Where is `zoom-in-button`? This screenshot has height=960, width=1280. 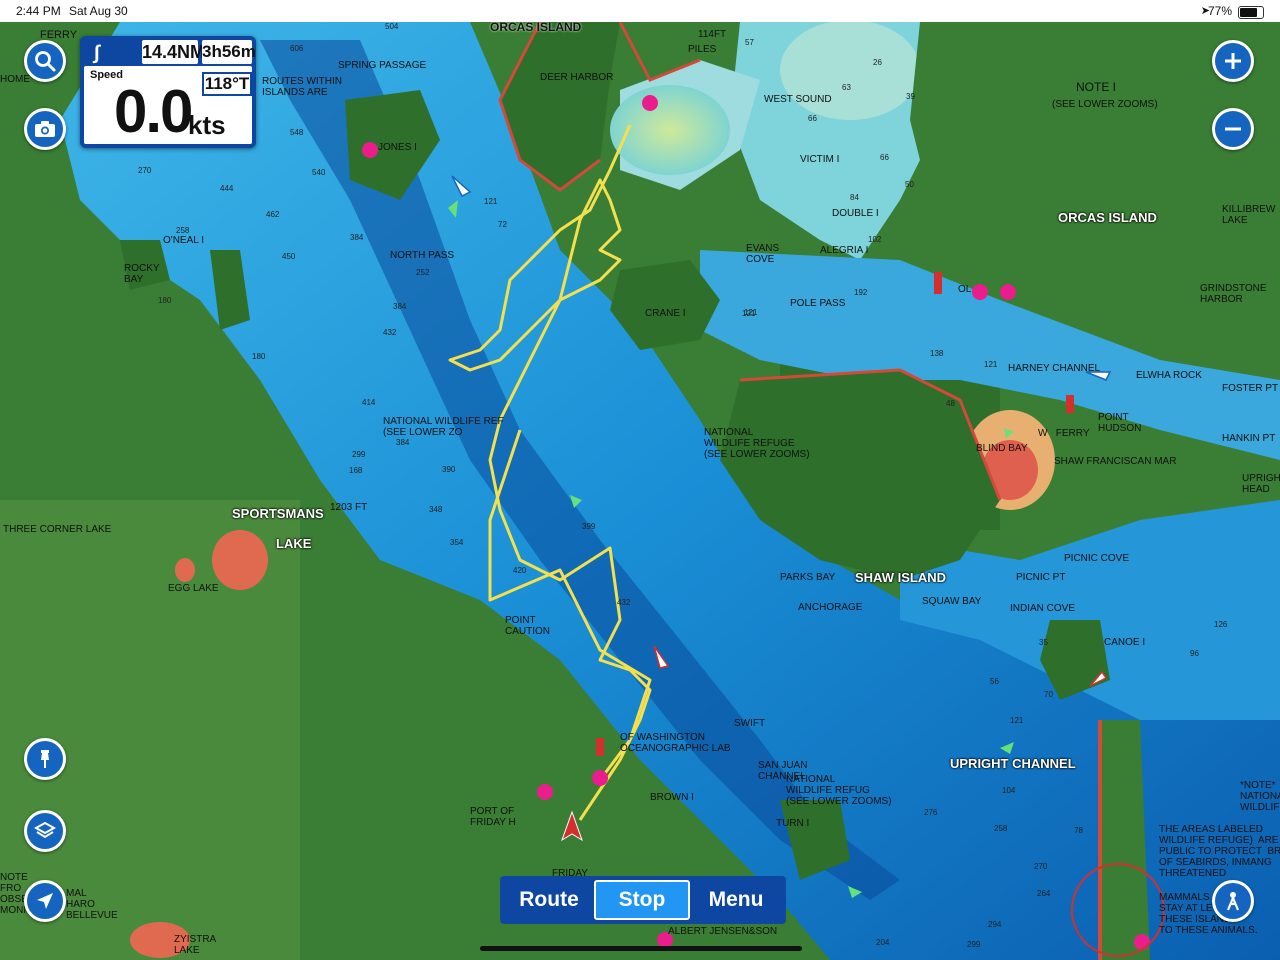 zoom-in-button is located at coordinates (1233, 61).